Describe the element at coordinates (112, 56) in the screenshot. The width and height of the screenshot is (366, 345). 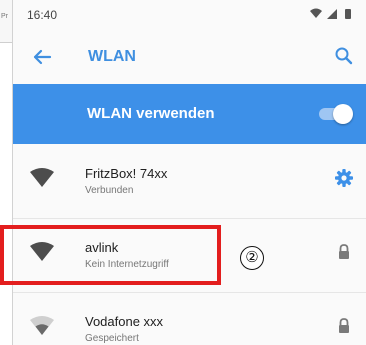
I see `page-title: WLAN` at that location.